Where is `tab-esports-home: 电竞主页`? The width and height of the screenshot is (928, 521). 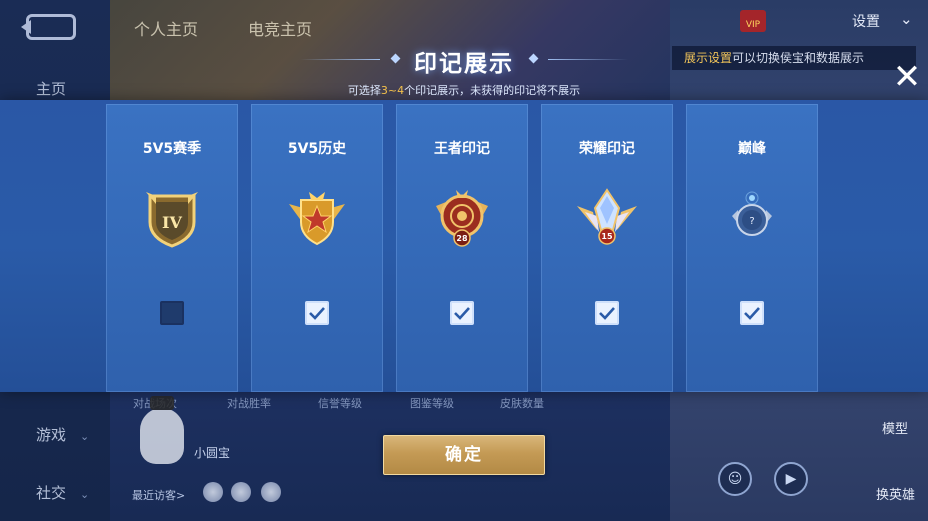 tab-esports-home: 电竞主页 is located at coordinates (280, 28).